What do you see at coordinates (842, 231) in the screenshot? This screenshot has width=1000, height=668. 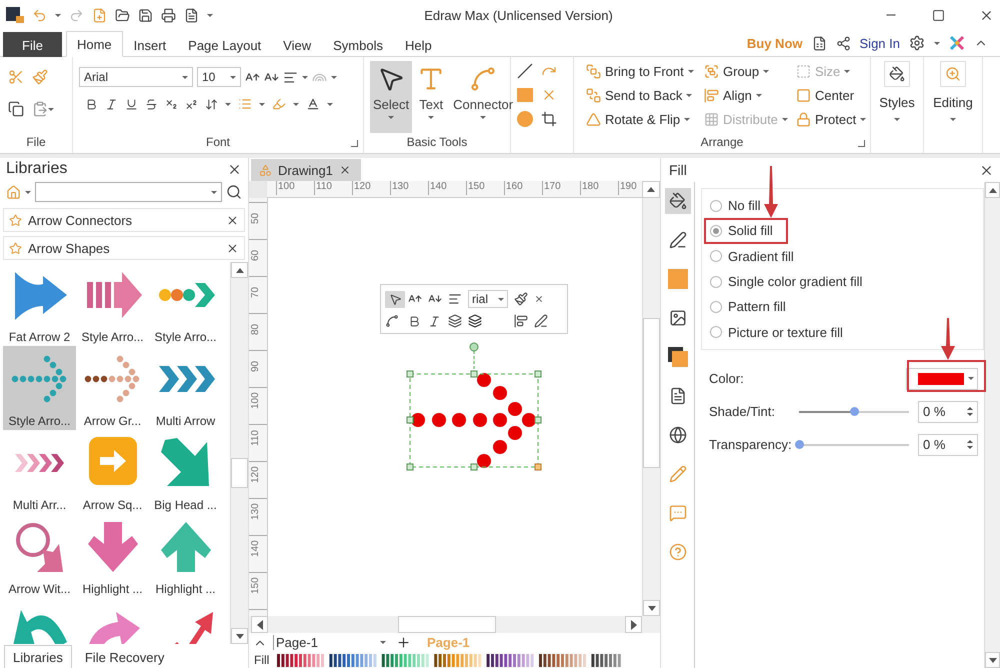 I see `fill-option: Solid fill` at bounding box center [842, 231].